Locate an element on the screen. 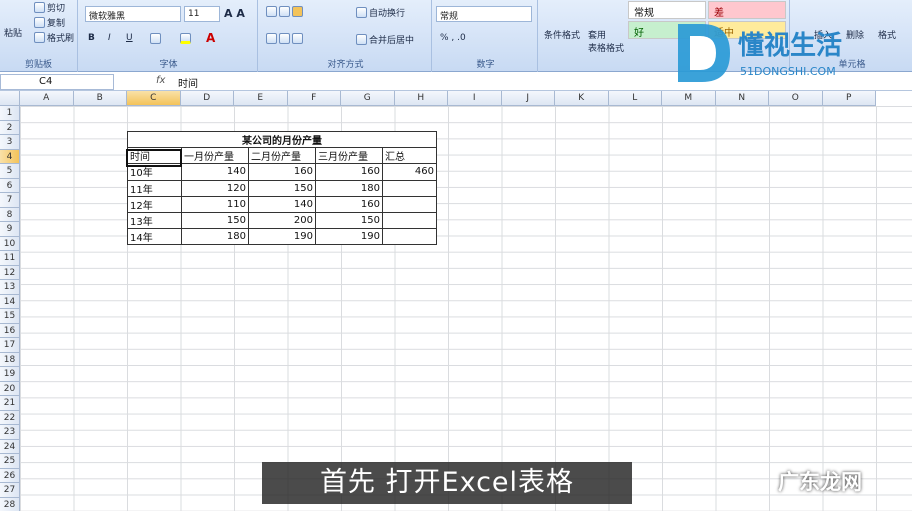  row-header-24: 24 is located at coordinates (10, 446).